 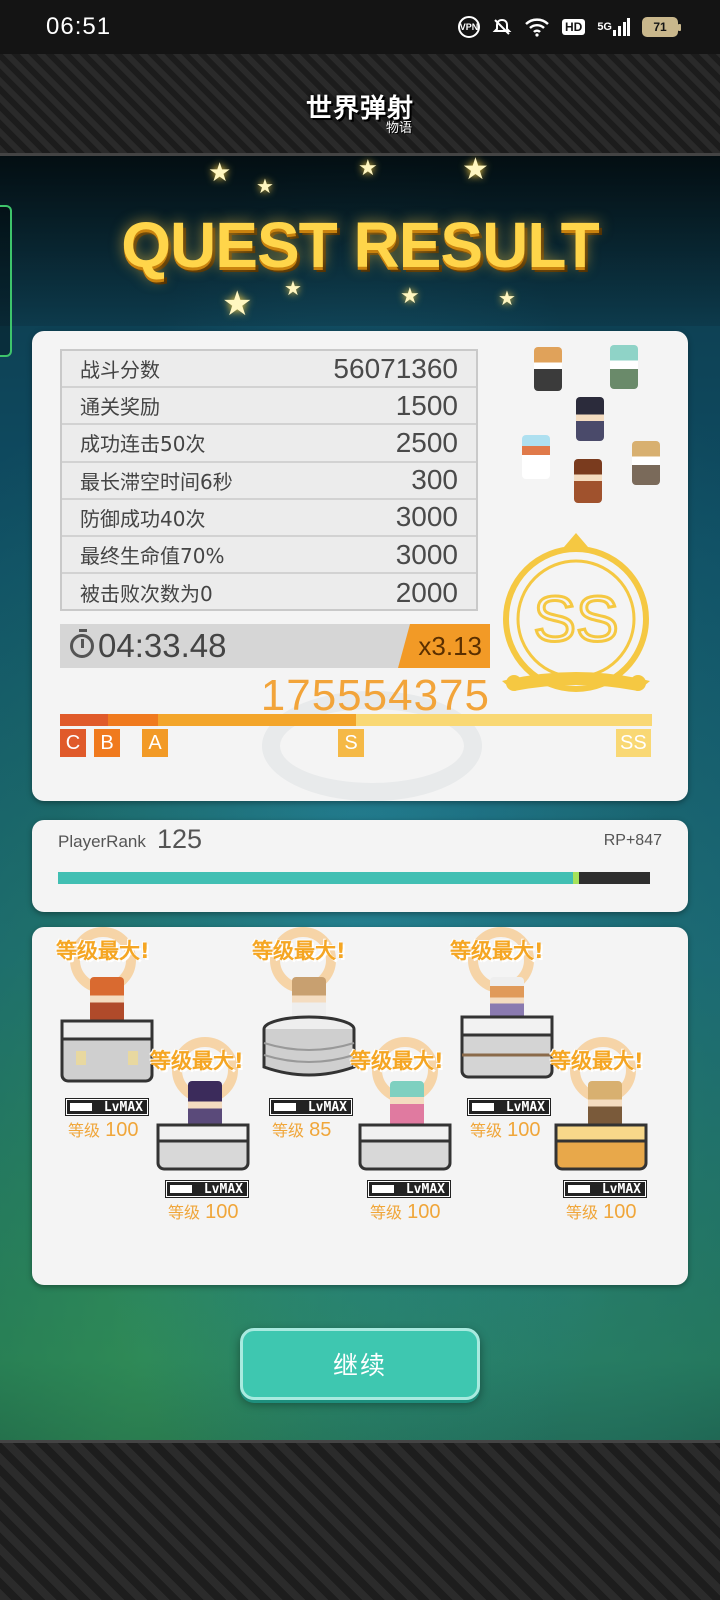 I want to click on rank-progress-bar, so click(x=354, y=878).